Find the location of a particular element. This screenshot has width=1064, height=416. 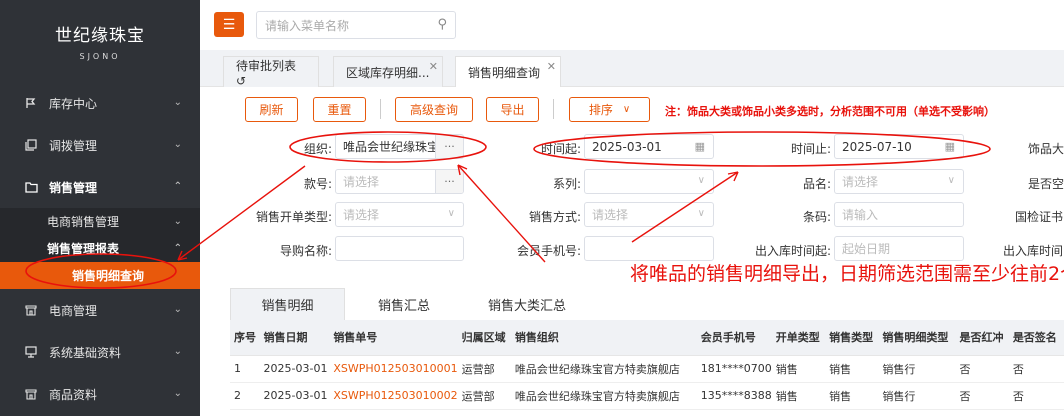

io-time-from-label: 出入库时间起: is located at coordinates (792, 251).